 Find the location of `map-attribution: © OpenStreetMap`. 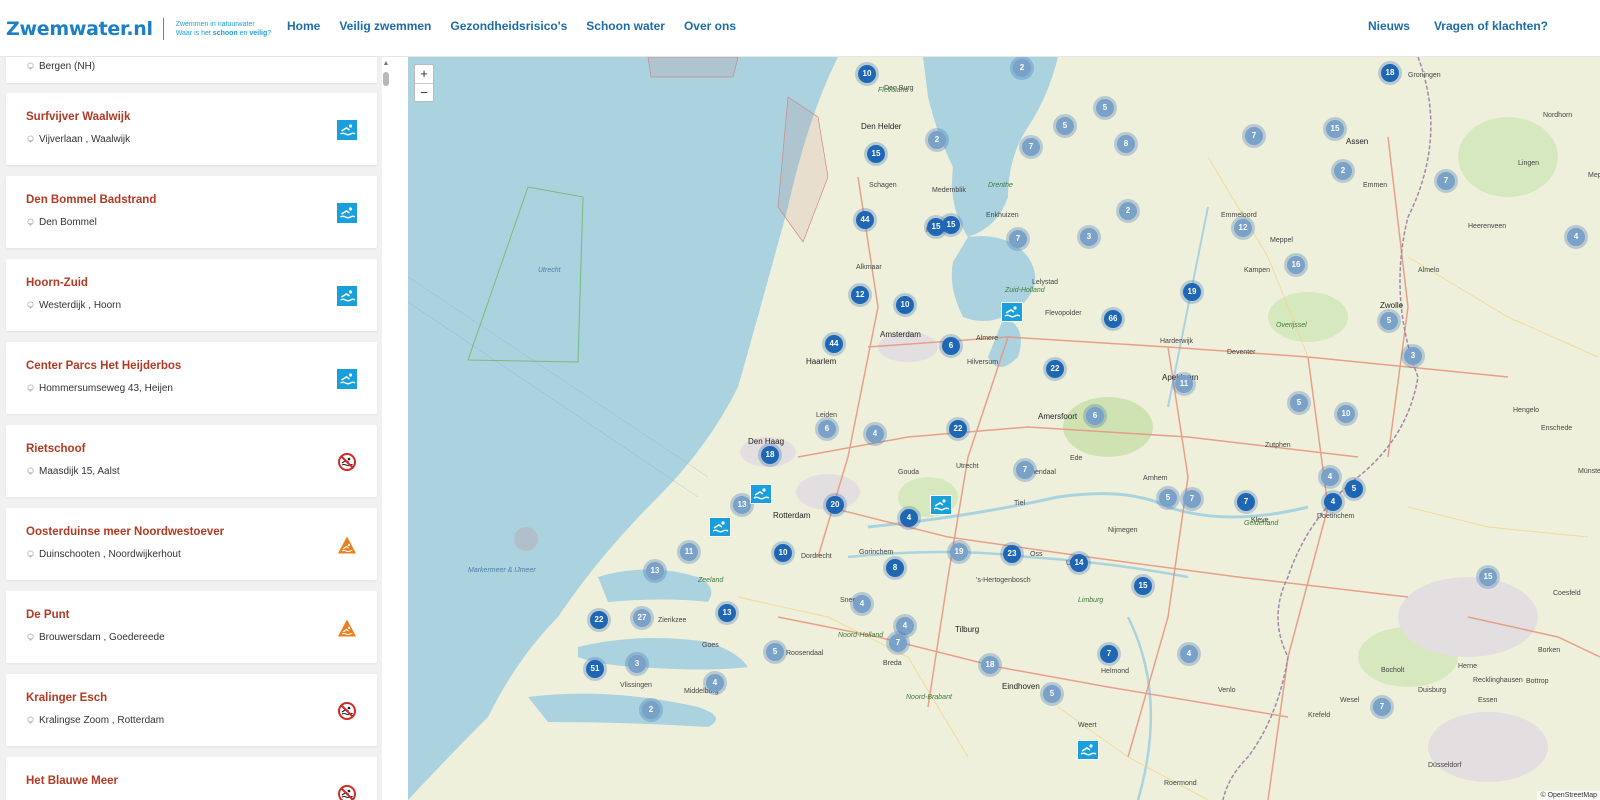

map-attribution: © OpenStreetMap is located at coordinates (1568, 795).